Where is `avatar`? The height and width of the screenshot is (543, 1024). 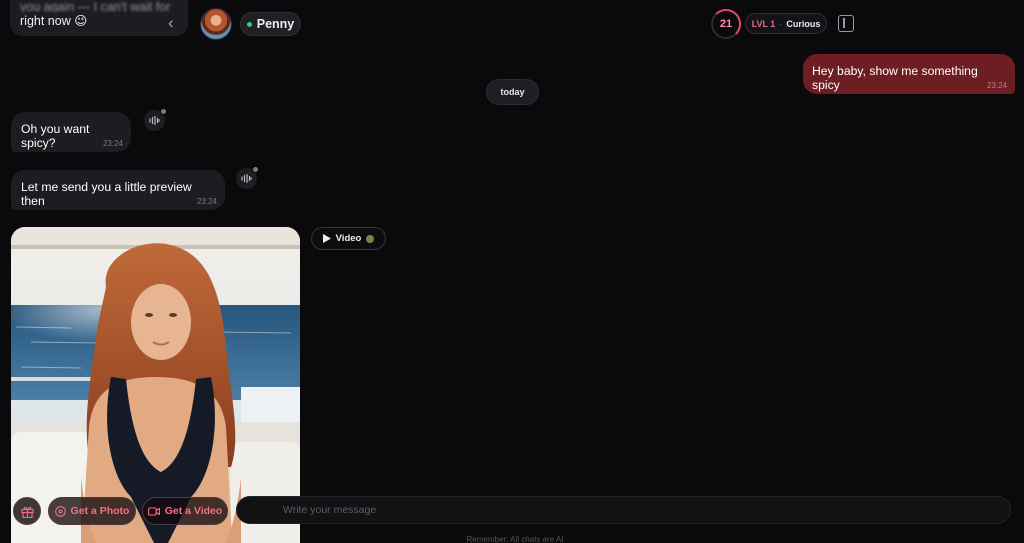 avatar is located at coordinates (216, 24).